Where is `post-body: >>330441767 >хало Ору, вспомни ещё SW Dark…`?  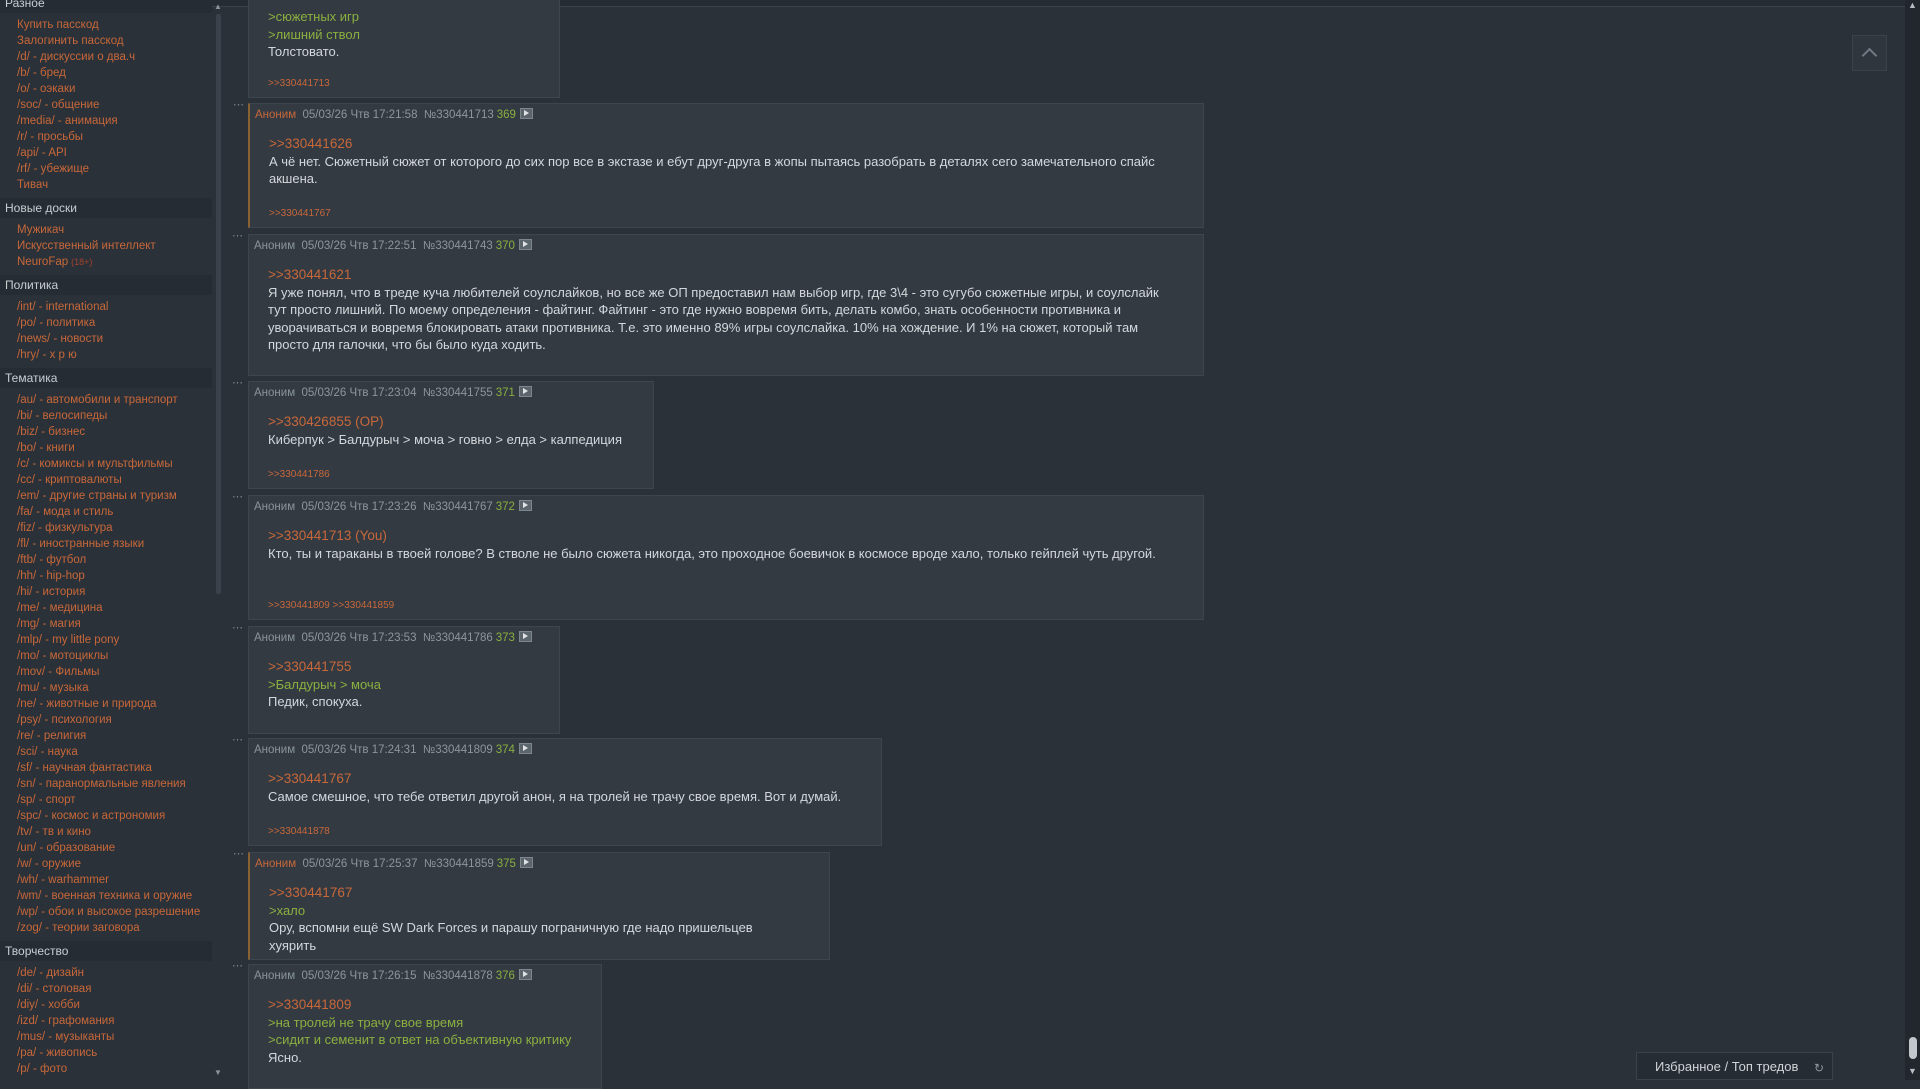
post-body: >>330441767 >хало Ору, вспомни ещё SW Dark… is located at coordinates (539, 914).